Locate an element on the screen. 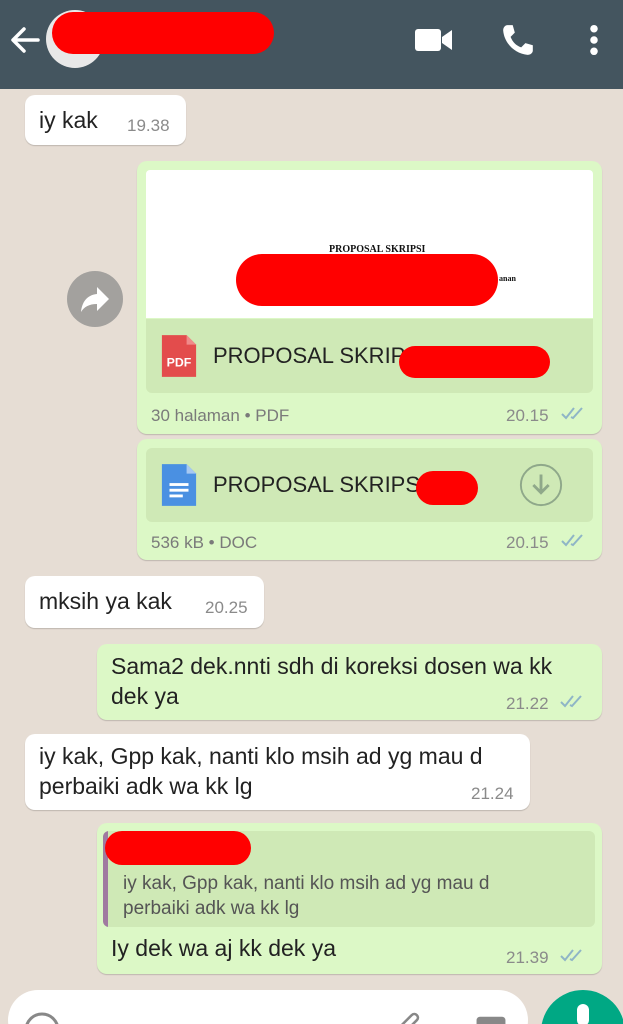  video-call-icon is located at coordinates (434, 40).